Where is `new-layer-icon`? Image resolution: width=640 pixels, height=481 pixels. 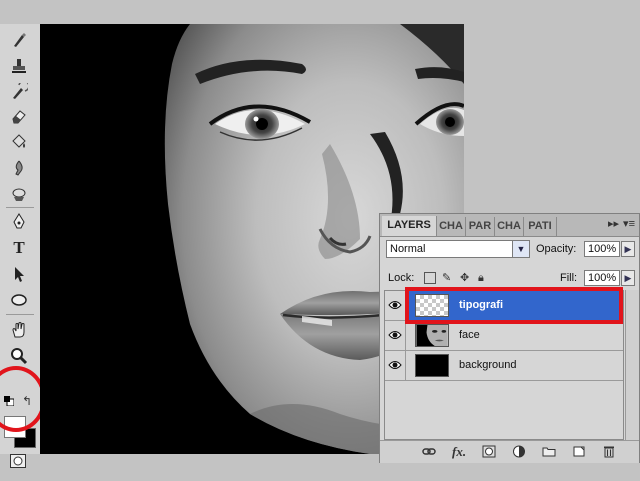 new-layer-icon is located at coordinates (579, 451).